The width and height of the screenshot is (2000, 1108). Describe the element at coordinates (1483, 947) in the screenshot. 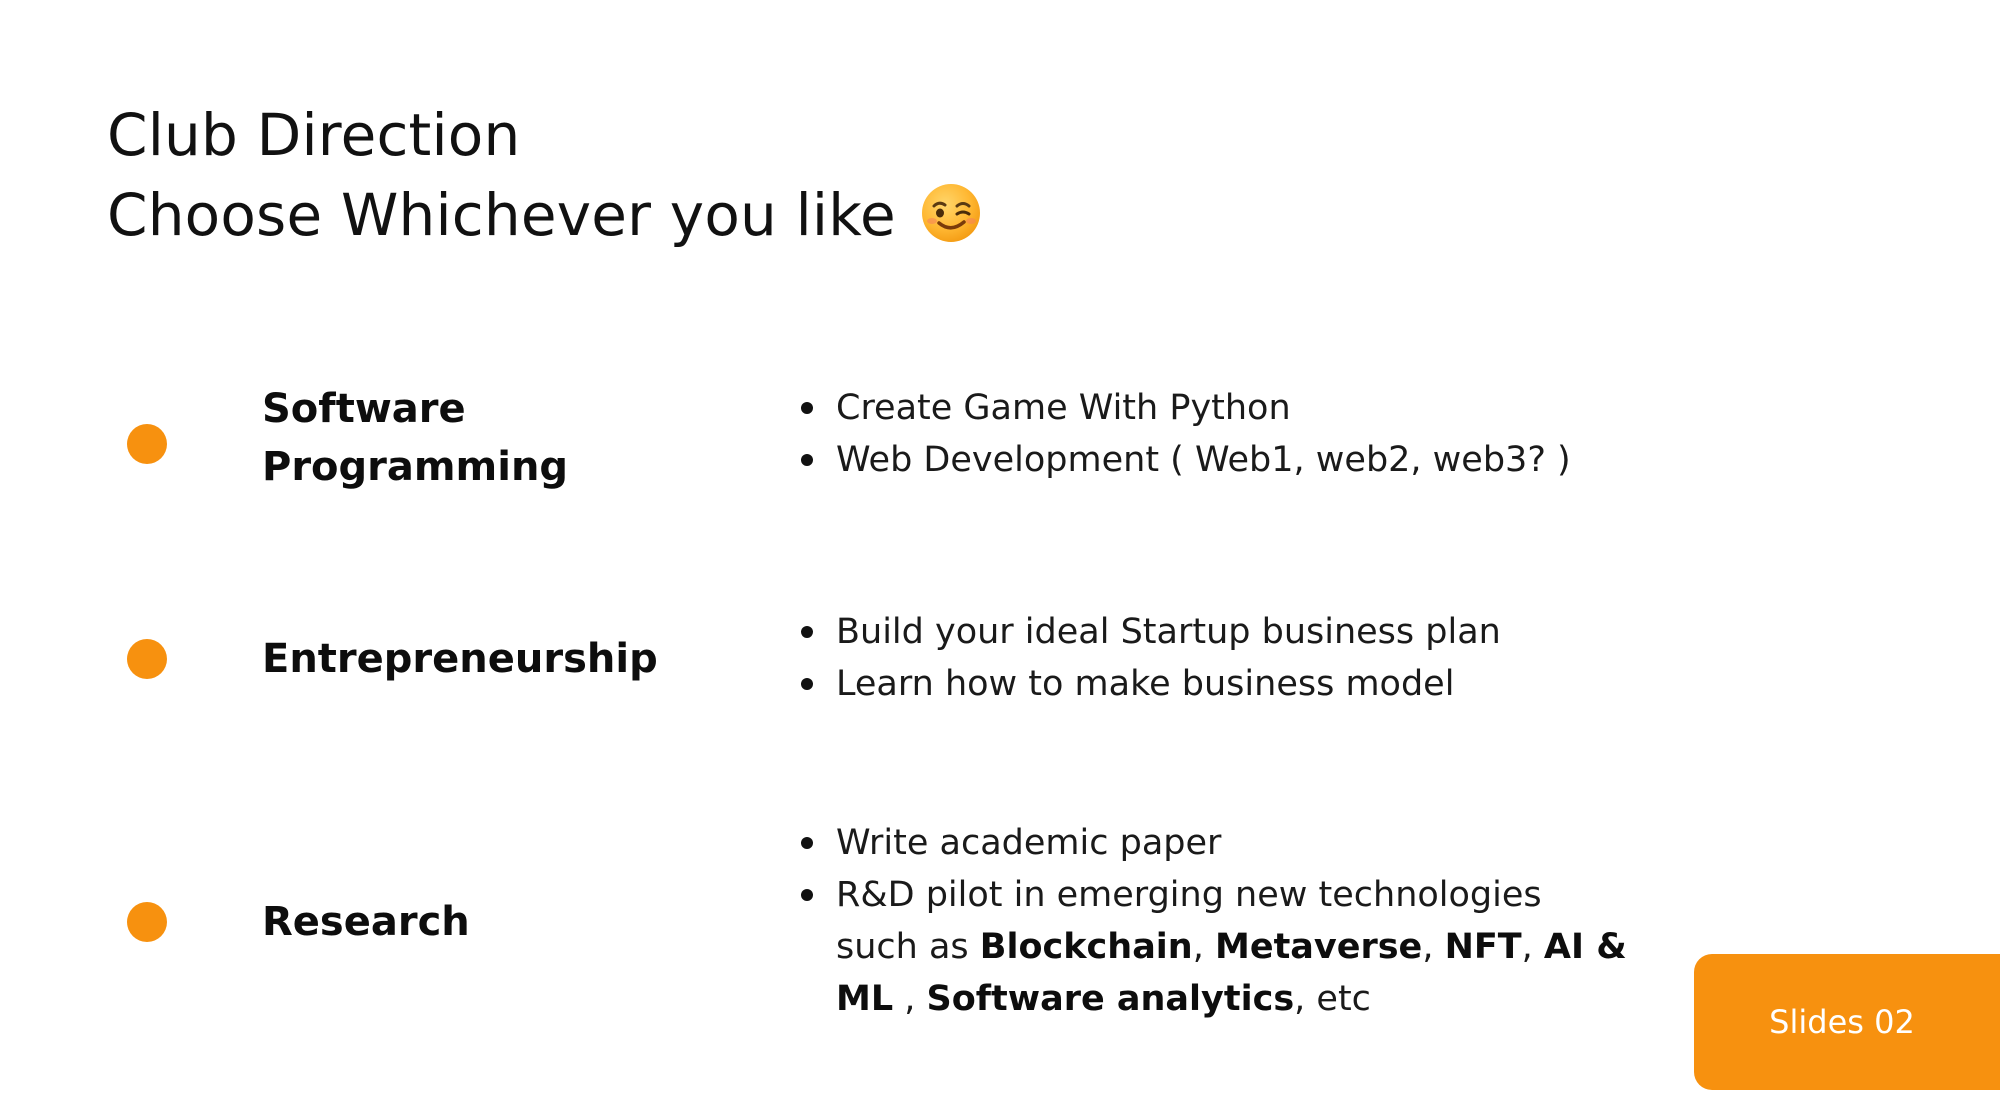

I see `keyword-nft: NFT` at that location.